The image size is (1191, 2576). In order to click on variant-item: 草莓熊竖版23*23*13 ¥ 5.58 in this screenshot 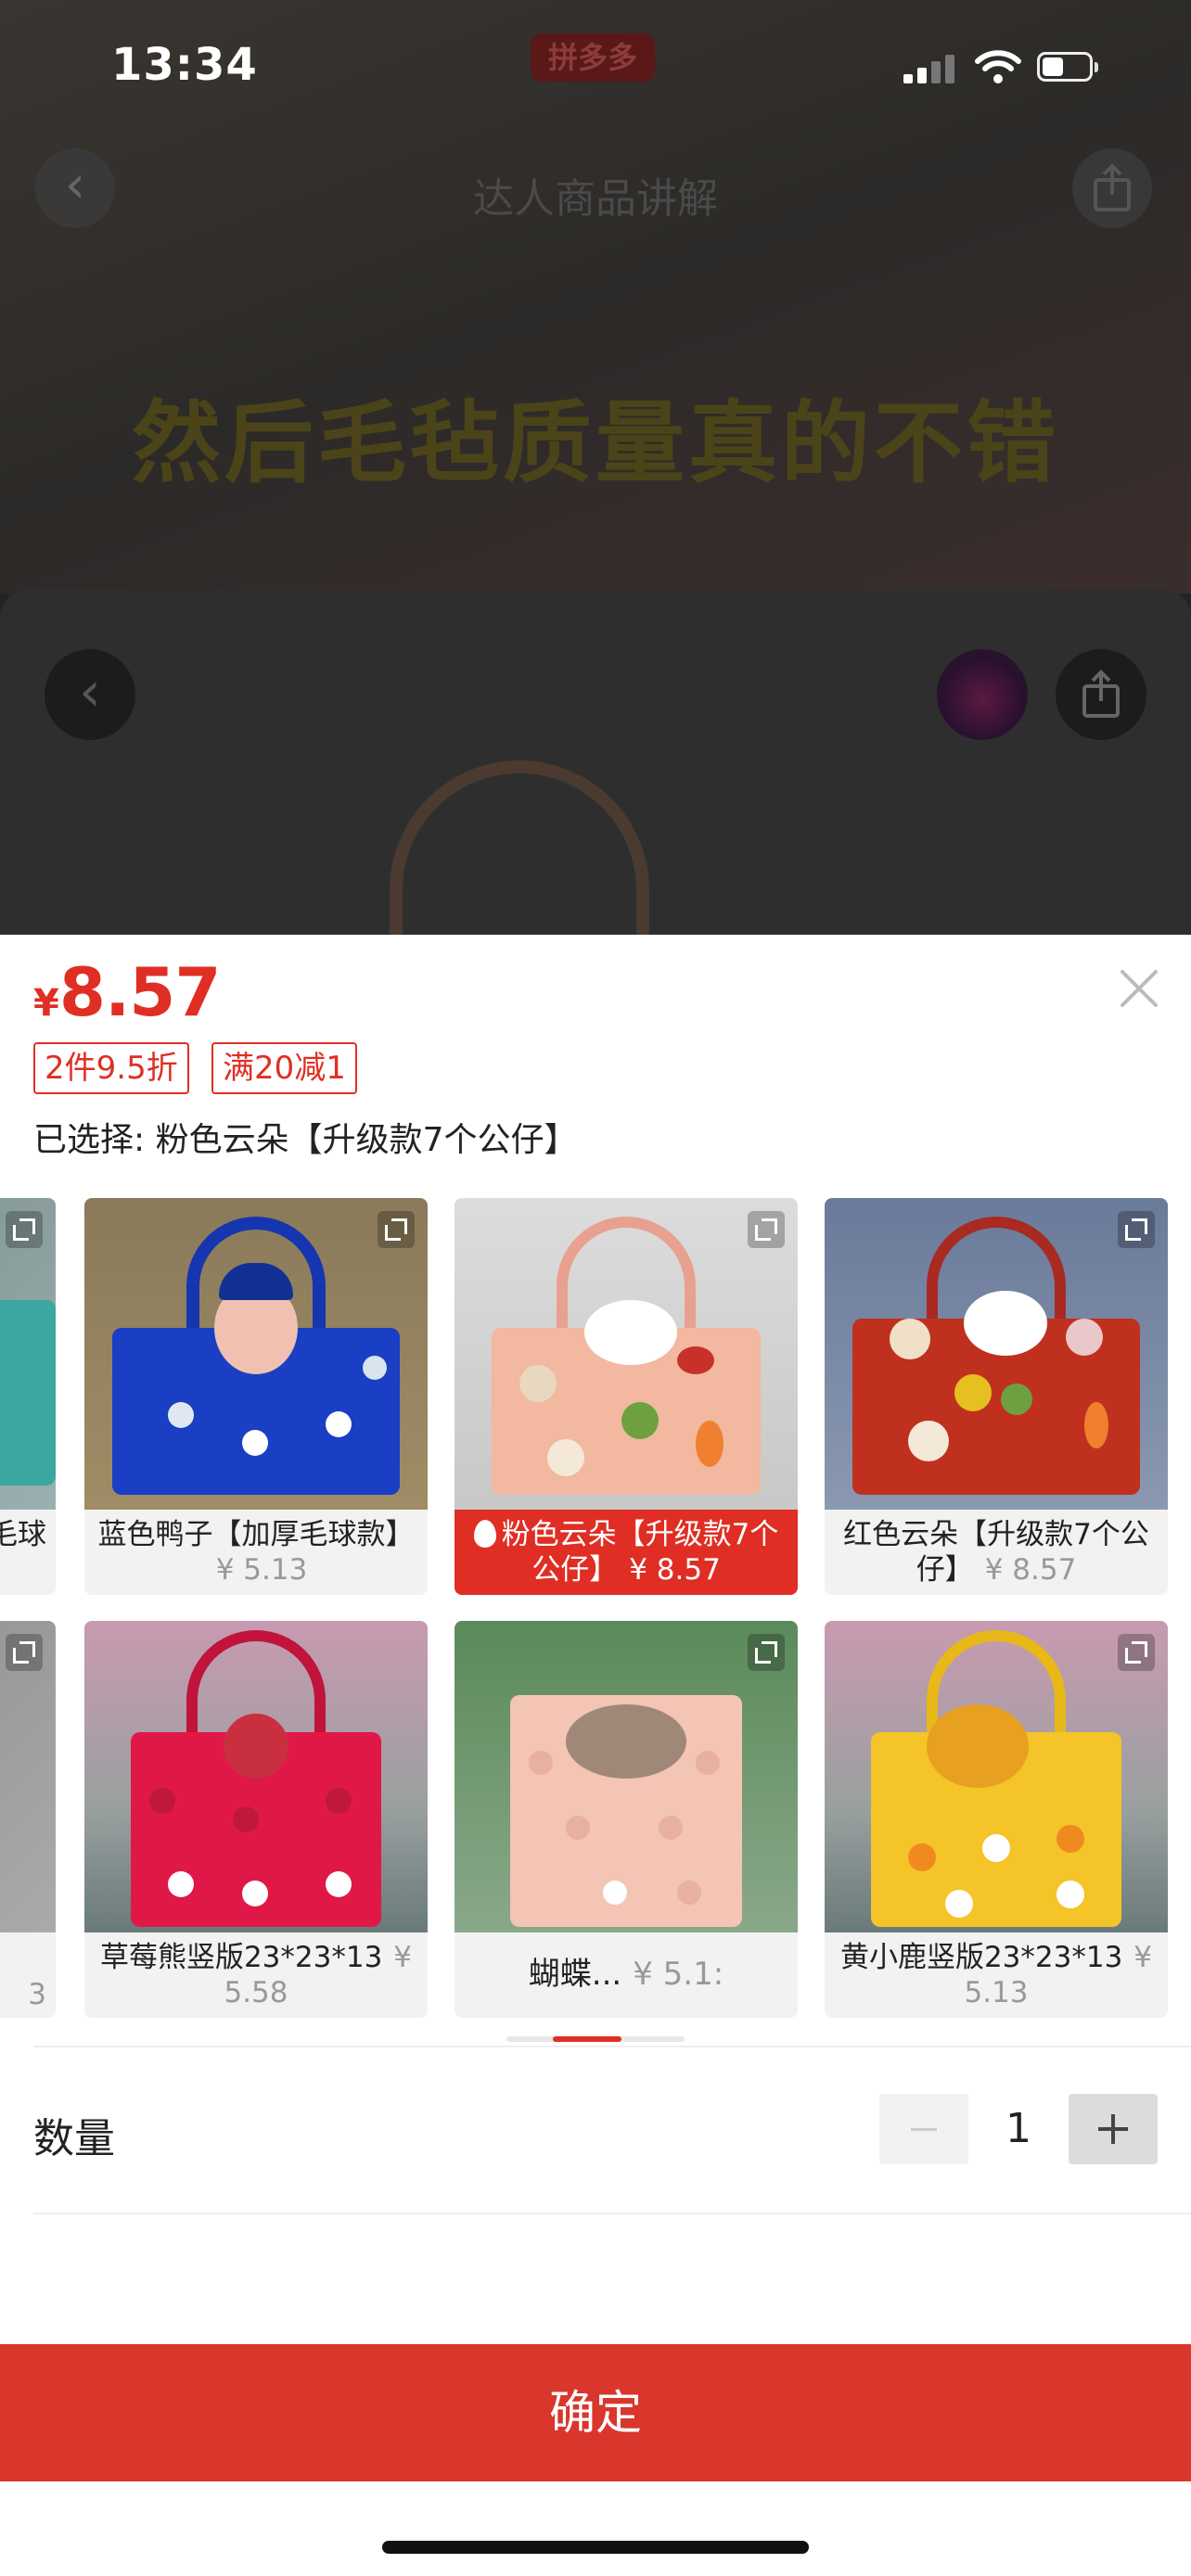, I will do `click(256, 1820)`.